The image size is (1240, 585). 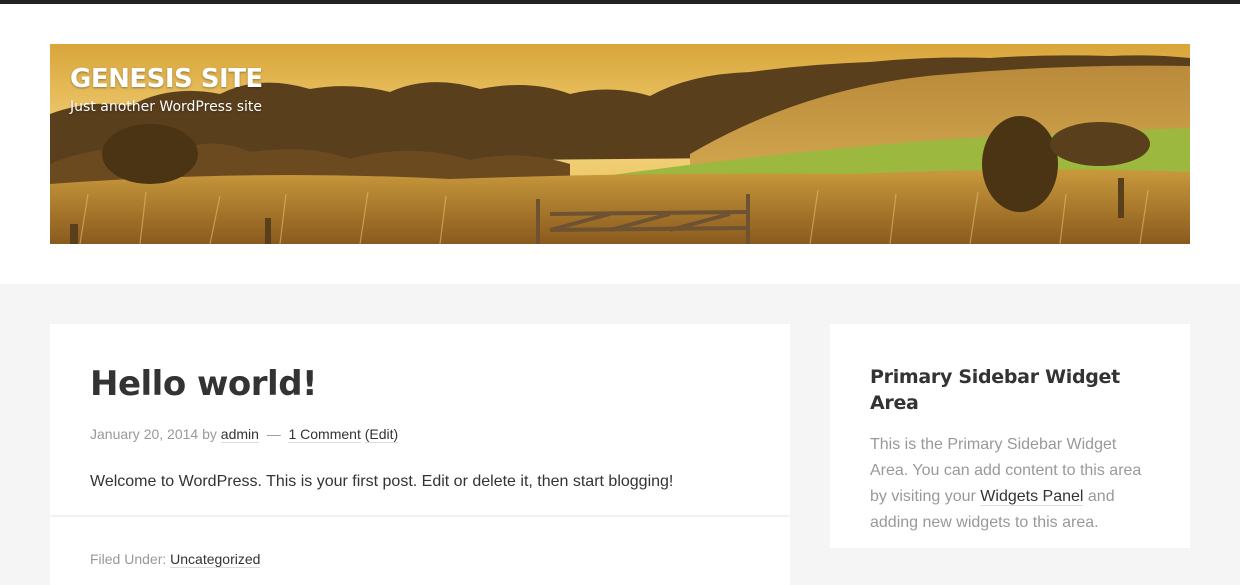 What do you see at coordinates (420, 541) in the screenshot?
I see `entry-footer: Filed Under: Uncategorized` at bounding box center [420, 541].